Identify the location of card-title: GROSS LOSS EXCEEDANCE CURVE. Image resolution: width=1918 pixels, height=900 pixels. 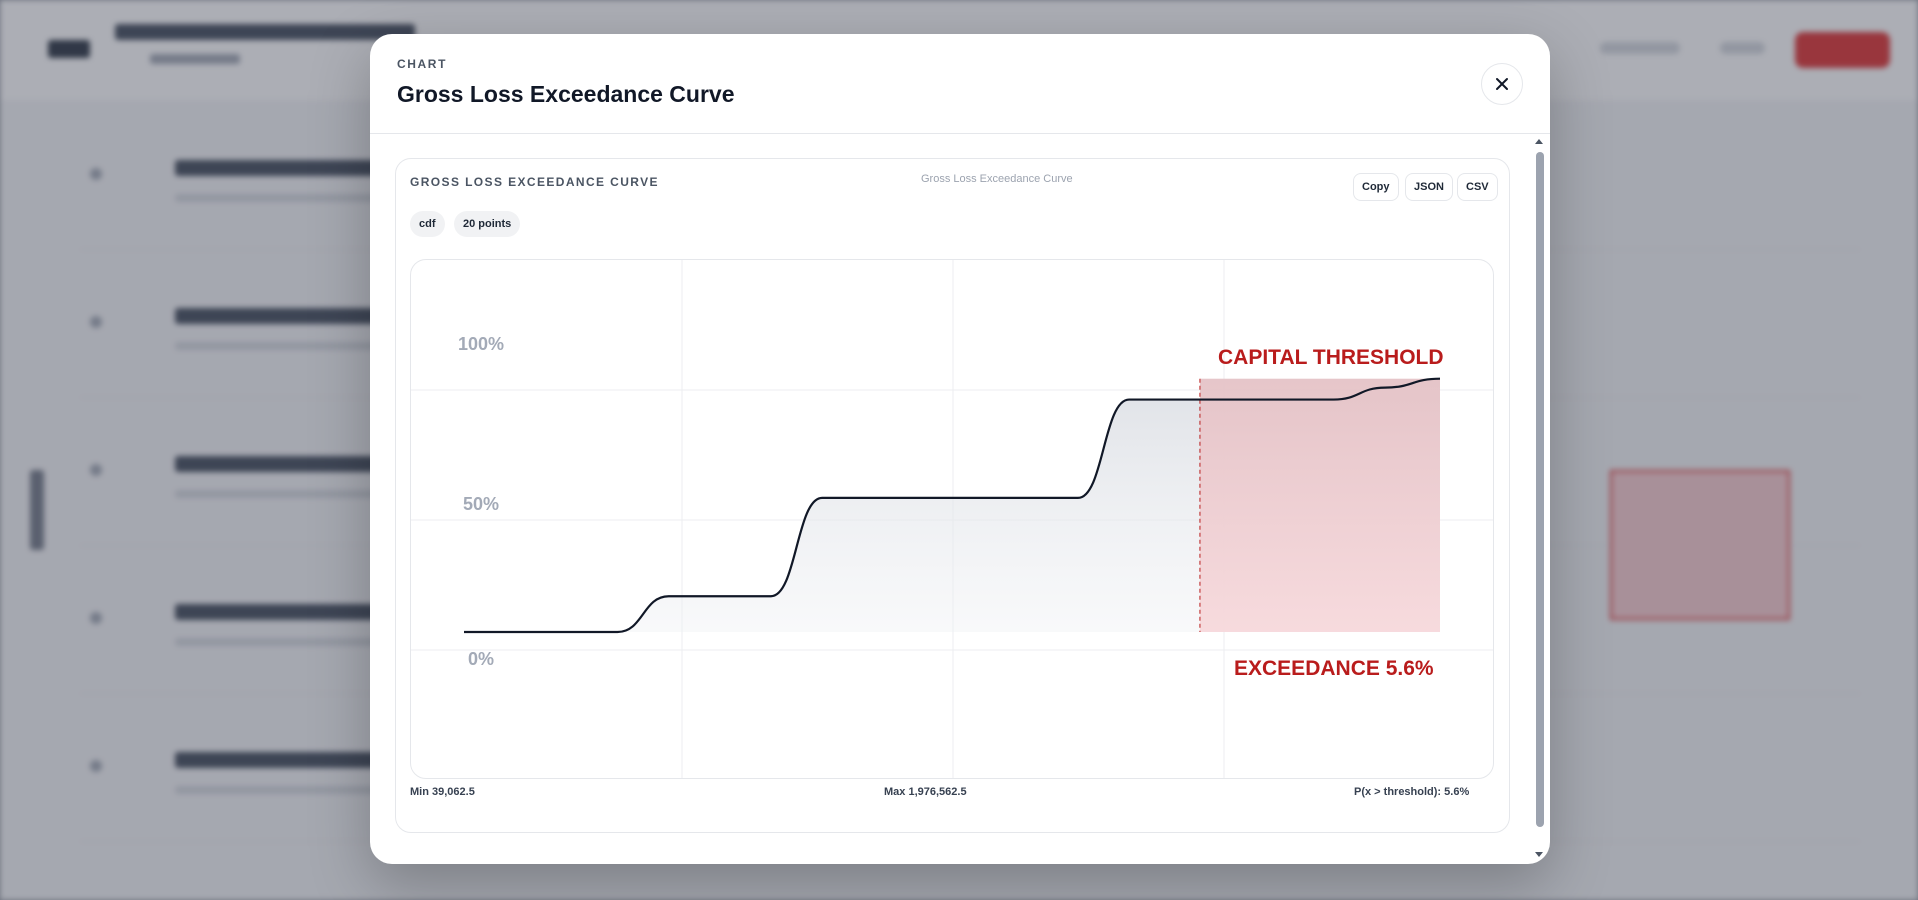
(534, 182).